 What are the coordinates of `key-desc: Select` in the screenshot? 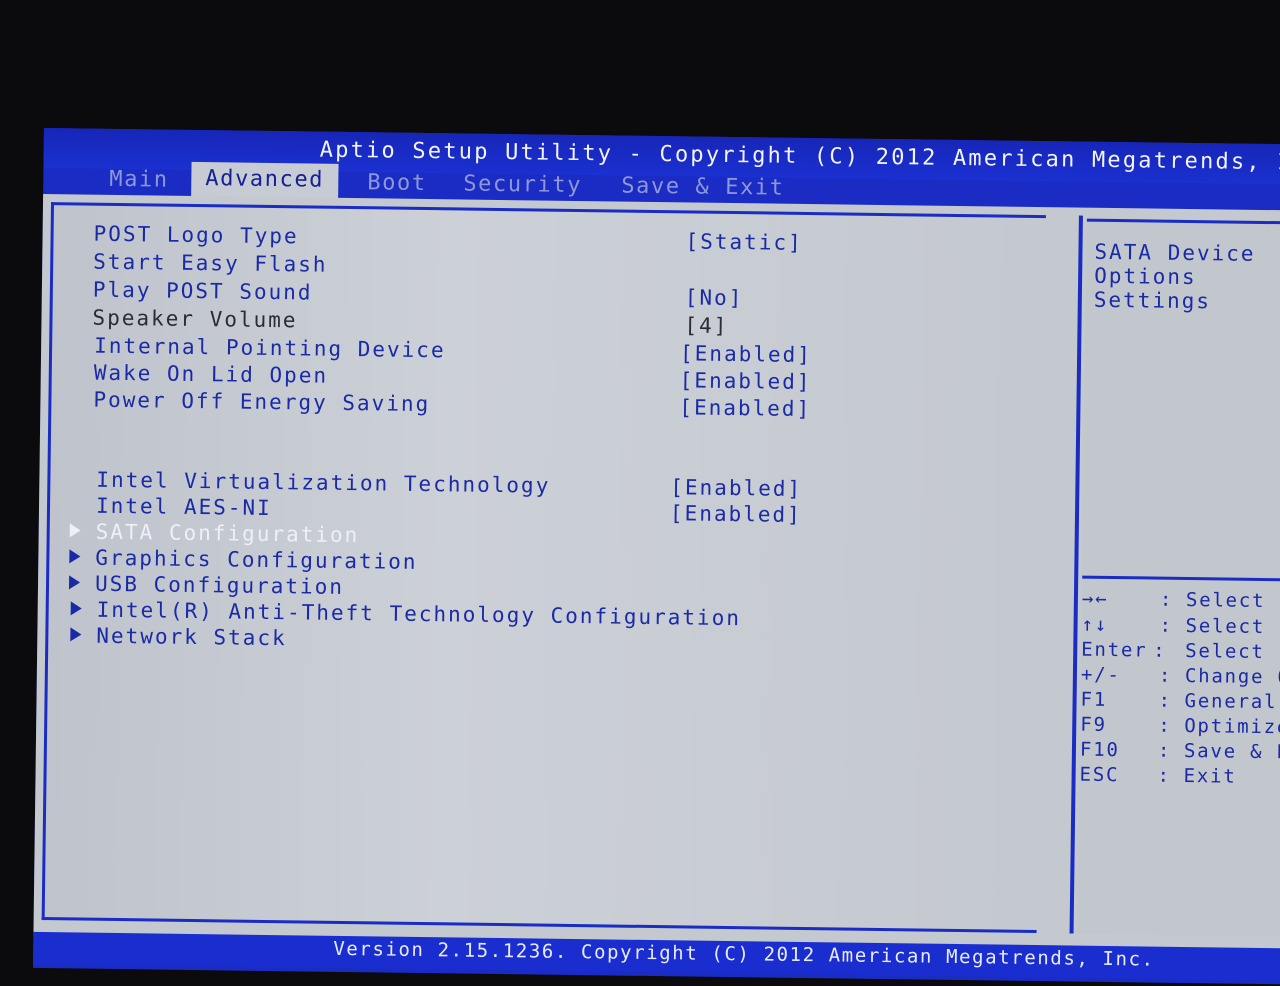 It's located at (1225, 651).